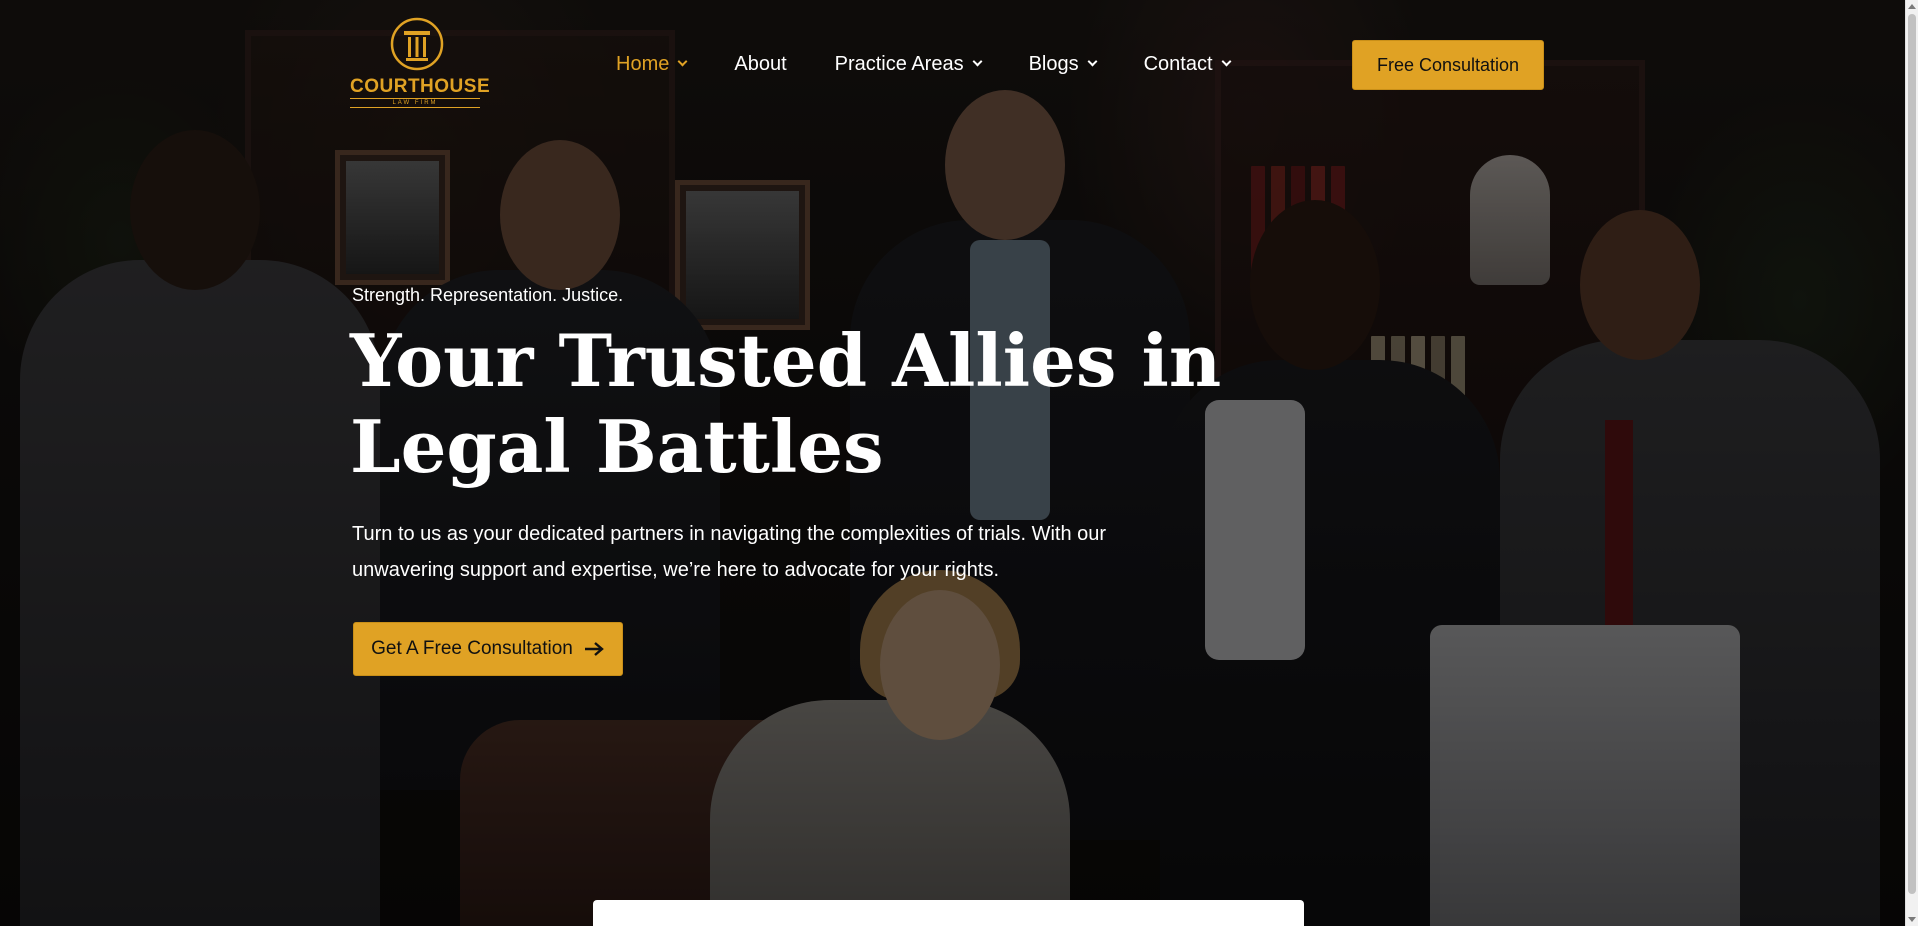 Image resolution: width=1918 pixels, height=926 pixels. What do you see at coordinates (1053, 63) in the screenshot?
I see `nav-item-label: Blogs` at bounding box center [1053, 63].